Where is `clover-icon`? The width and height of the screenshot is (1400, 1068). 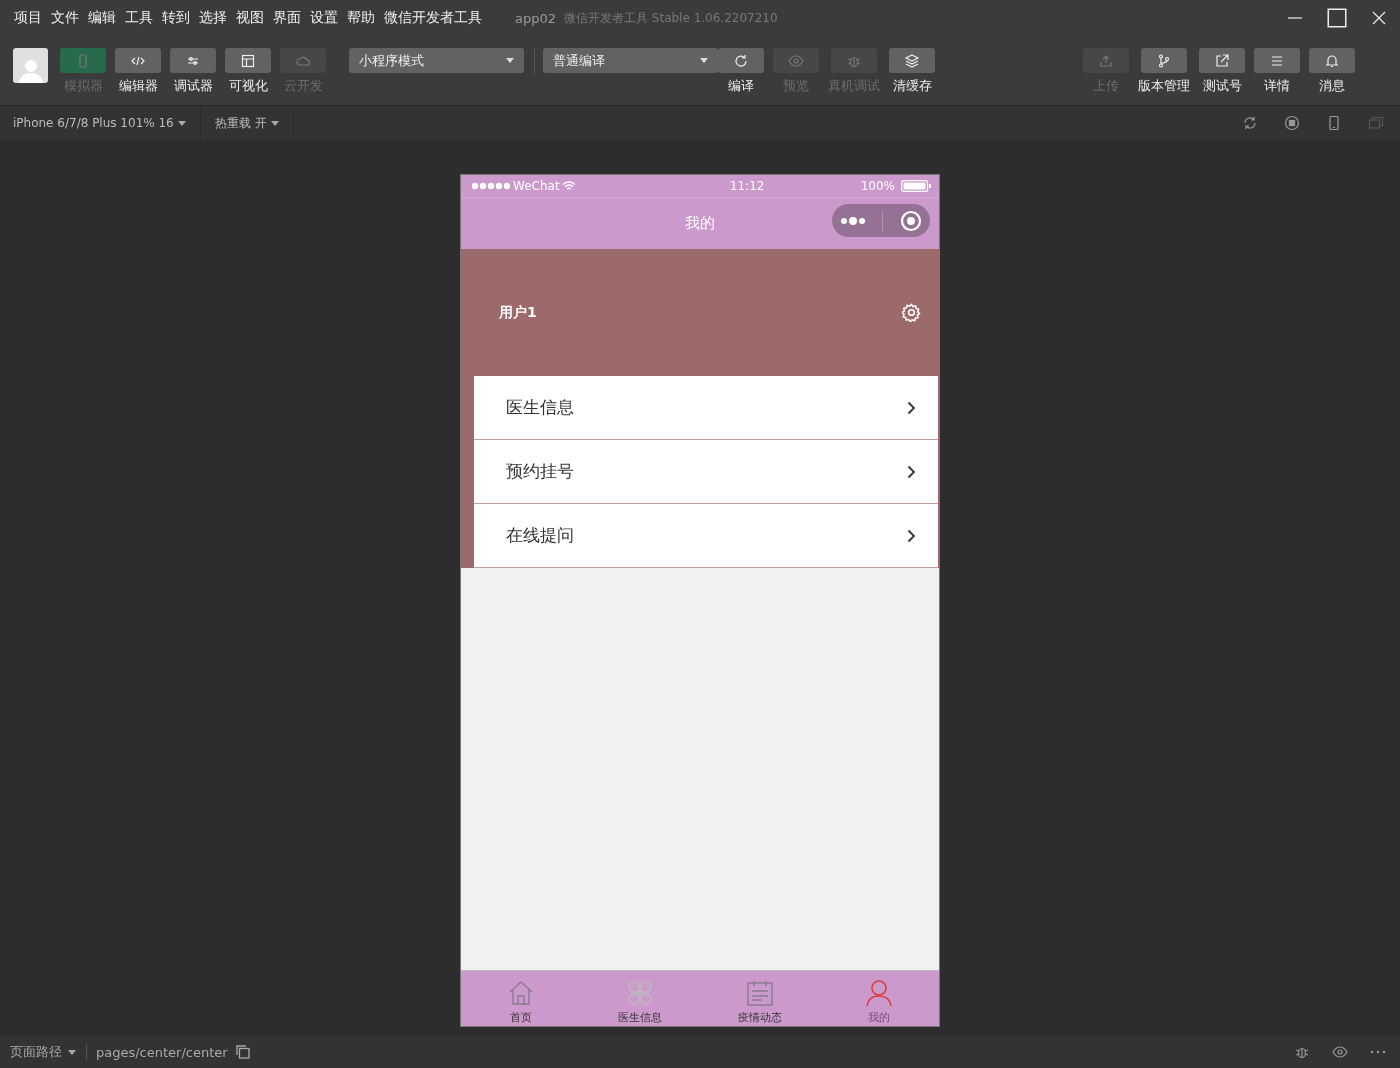
clover-icon is located at coordinates (640, 993).